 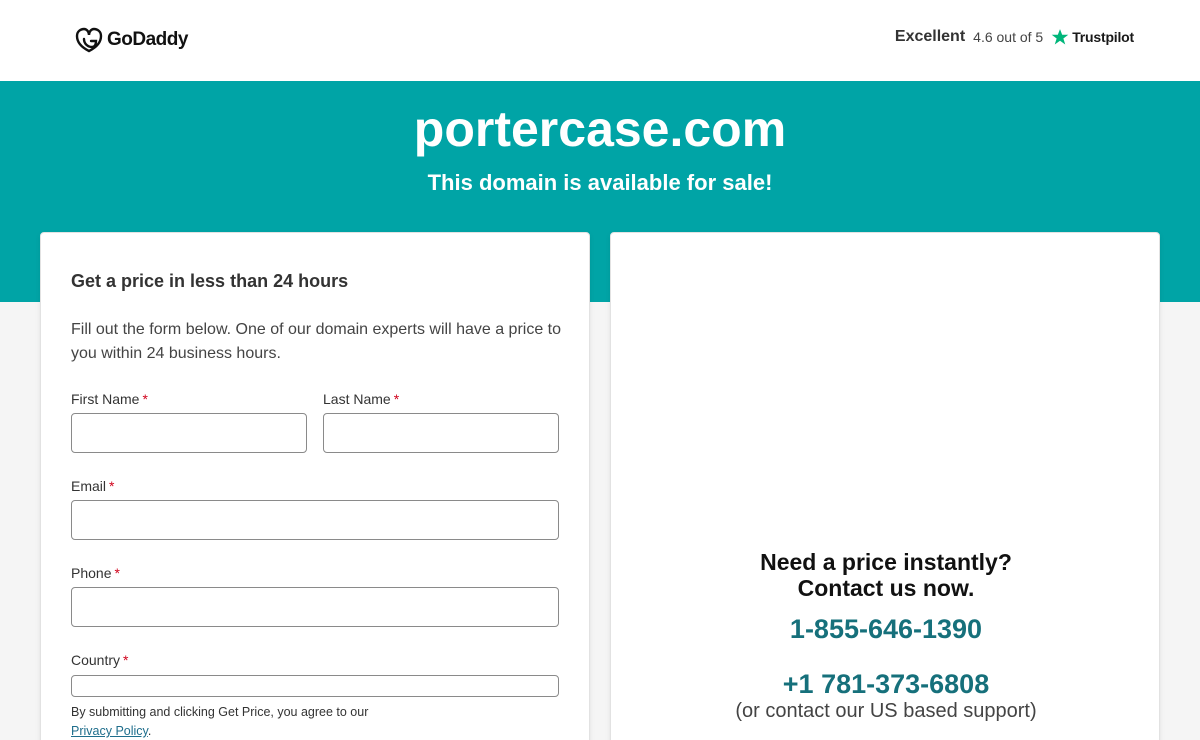 What do you see at coordinates (149, 731) in the screenshot?
I see `legal-end: .` at bounding box center [149, 731].